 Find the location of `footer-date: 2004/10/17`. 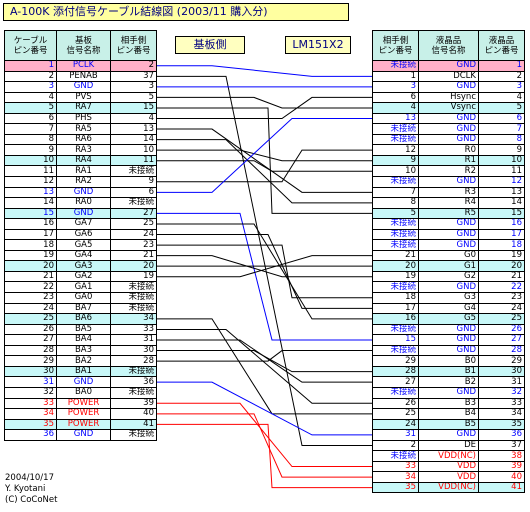

footer-date: 2004/10/17 is located at coordinates (29, 478).